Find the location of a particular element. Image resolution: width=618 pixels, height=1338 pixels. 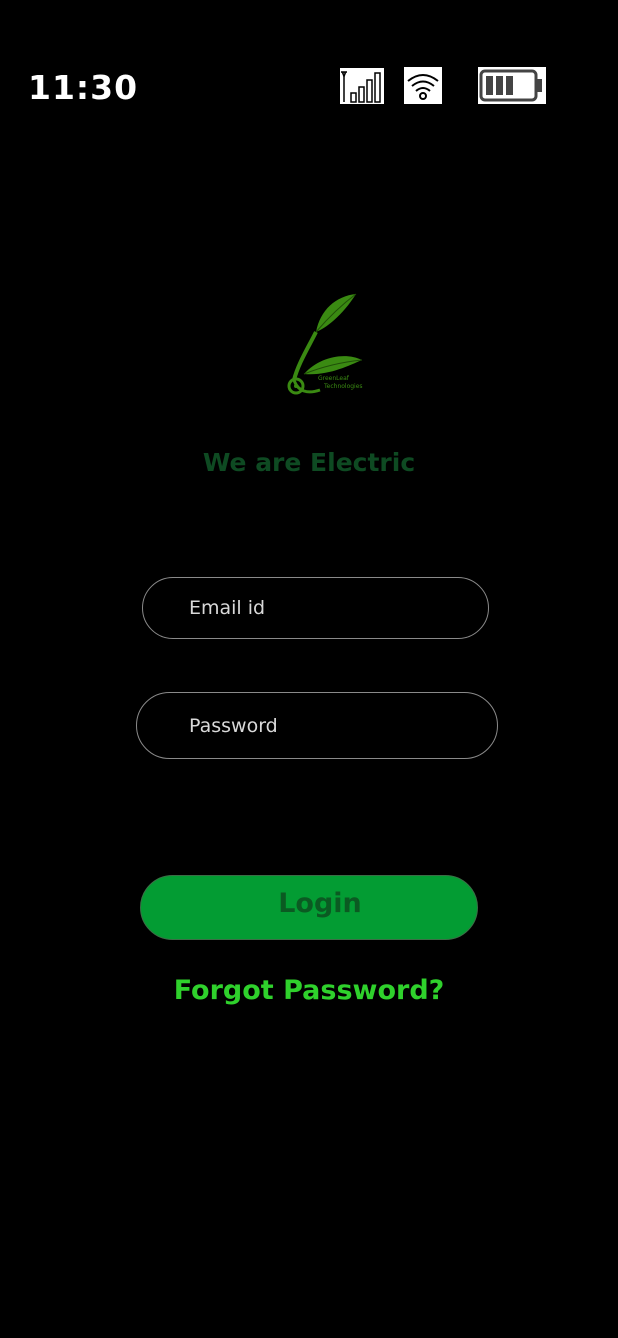

status-time: 11:30 is located at coordinates (83, 87).